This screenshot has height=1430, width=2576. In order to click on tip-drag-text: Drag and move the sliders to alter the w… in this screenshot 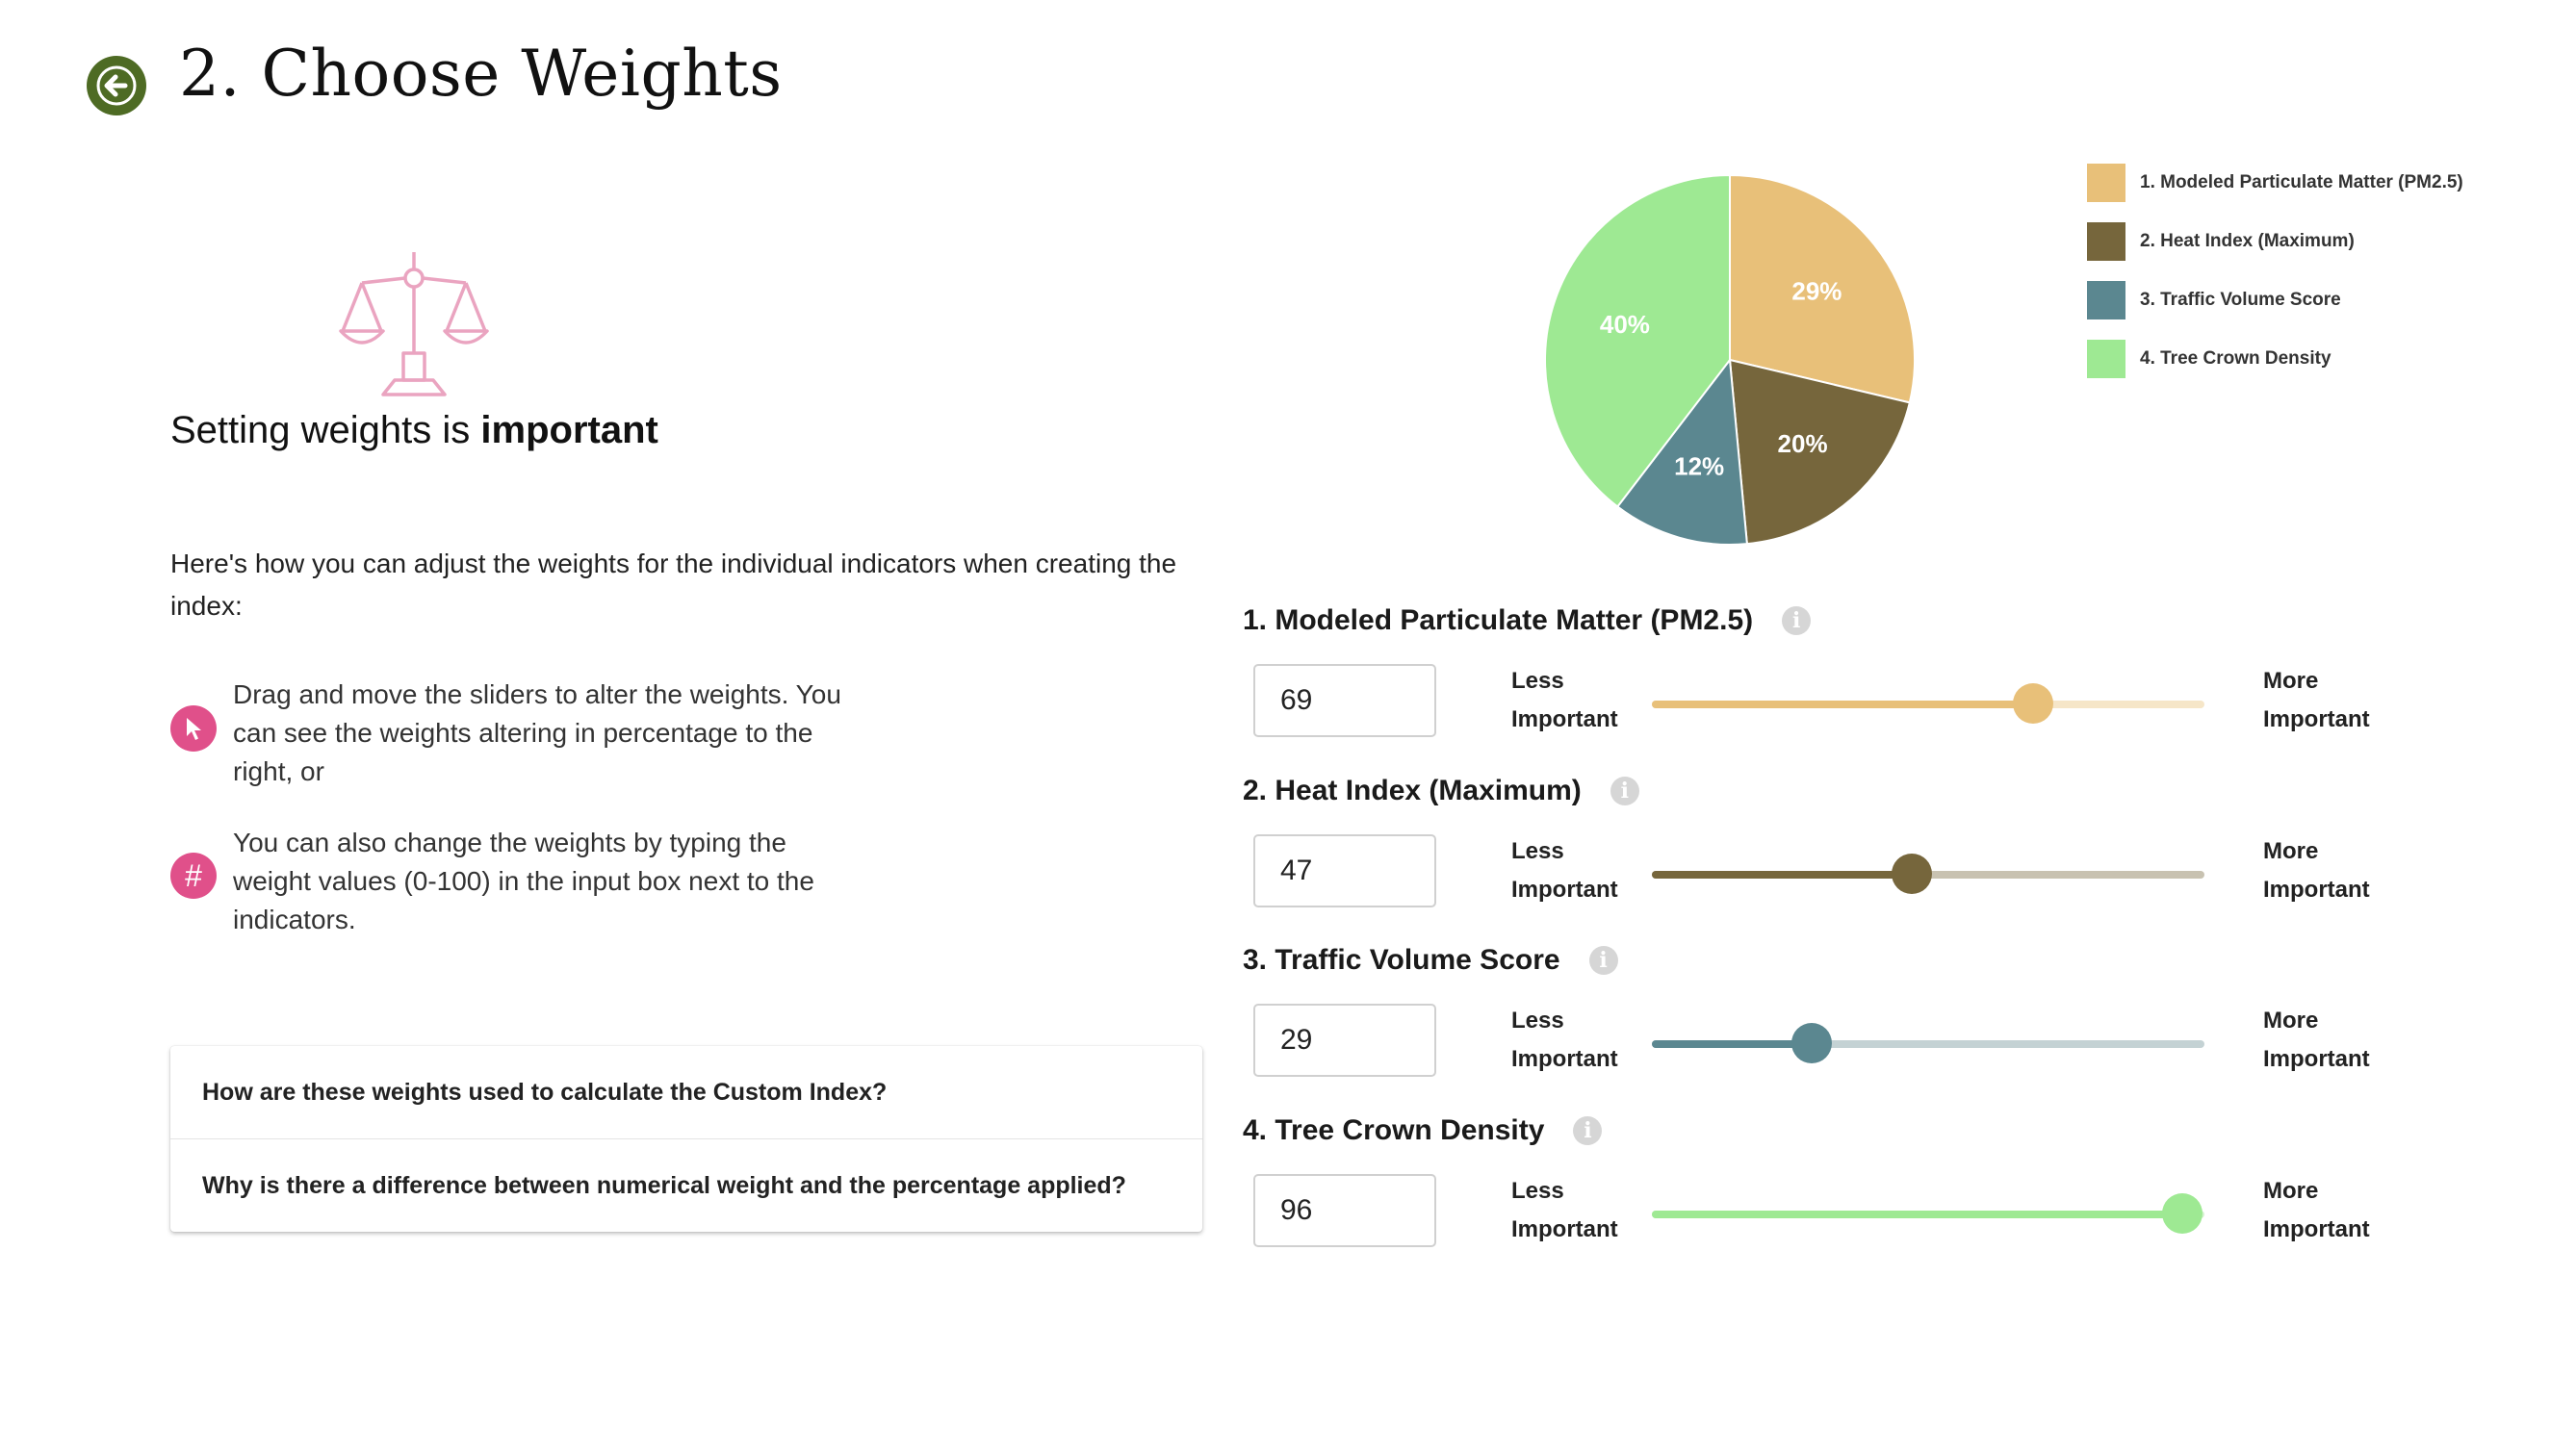, I will do `click(537, 732)`.